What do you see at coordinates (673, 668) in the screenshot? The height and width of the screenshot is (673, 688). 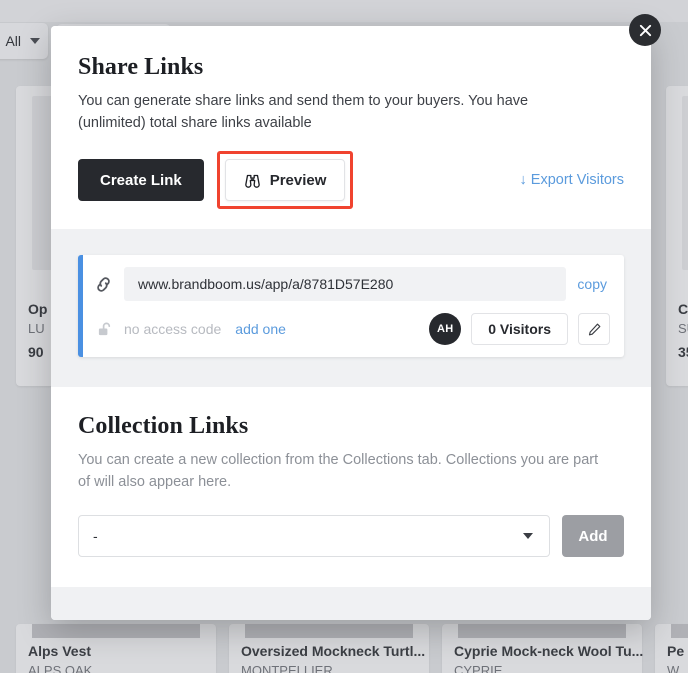 I see `product-brand: W` at bounding box center [673, 668].